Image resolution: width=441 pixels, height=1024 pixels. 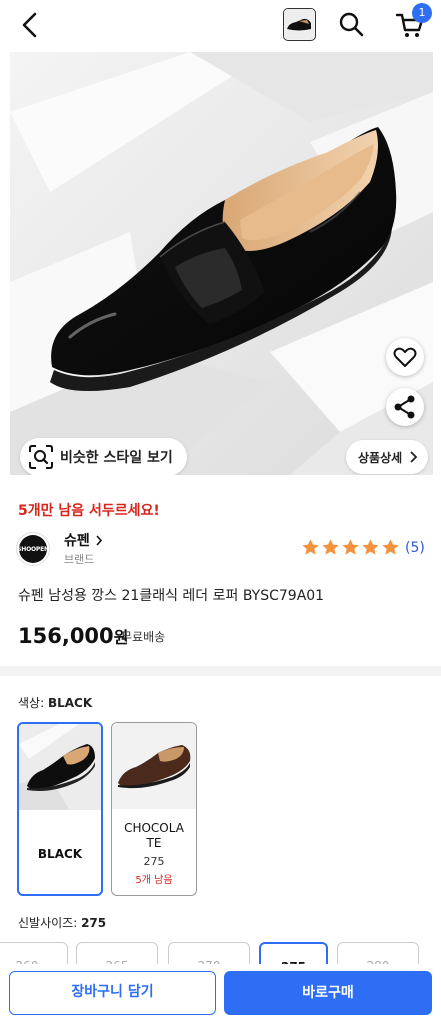 I want to click on image-search-thumbnail-button, so click(x=299, y=24).